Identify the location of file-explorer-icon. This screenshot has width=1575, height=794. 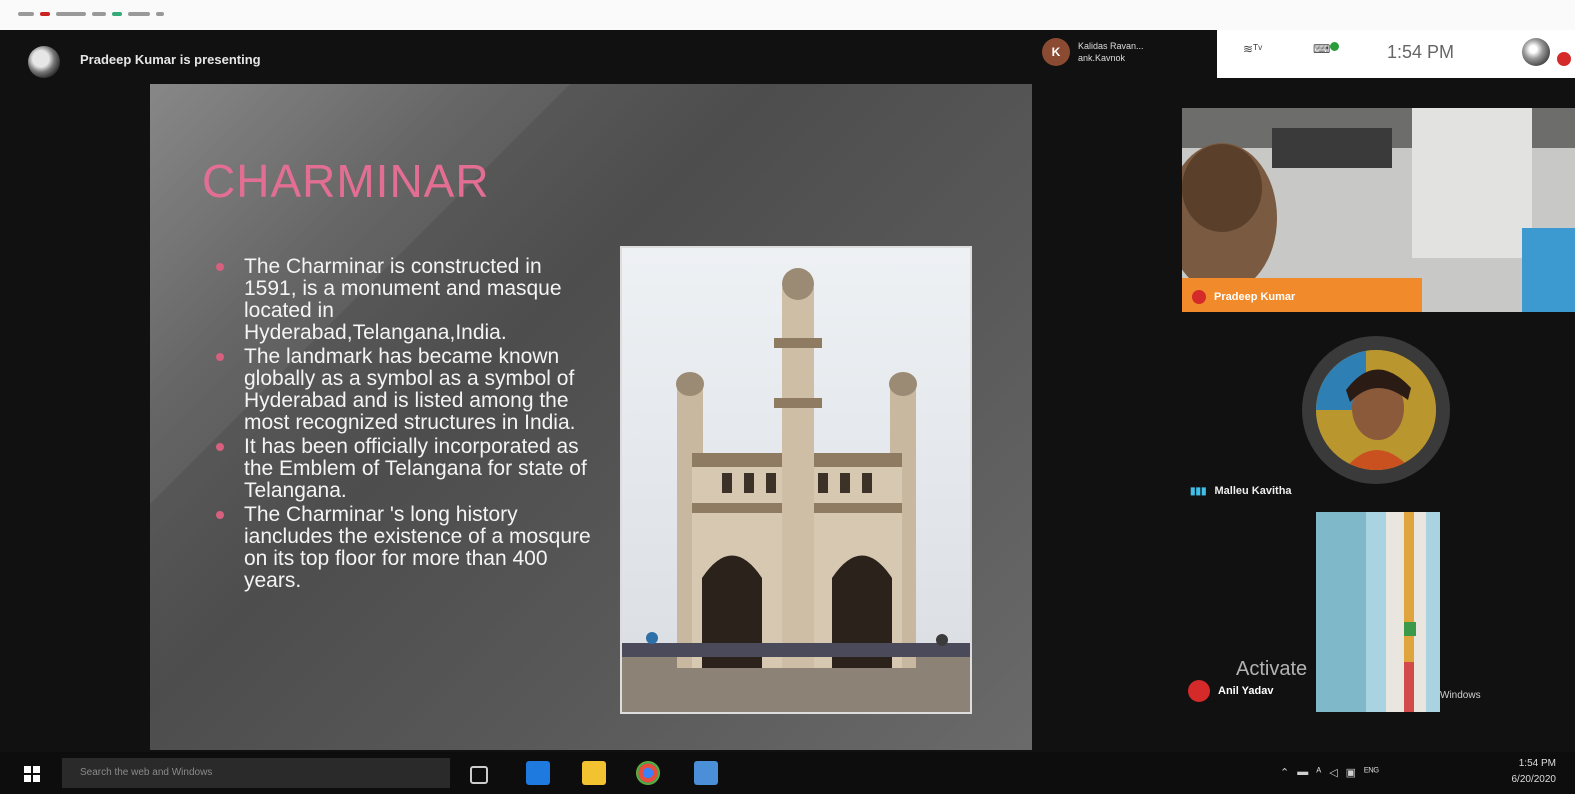
(594, 773).